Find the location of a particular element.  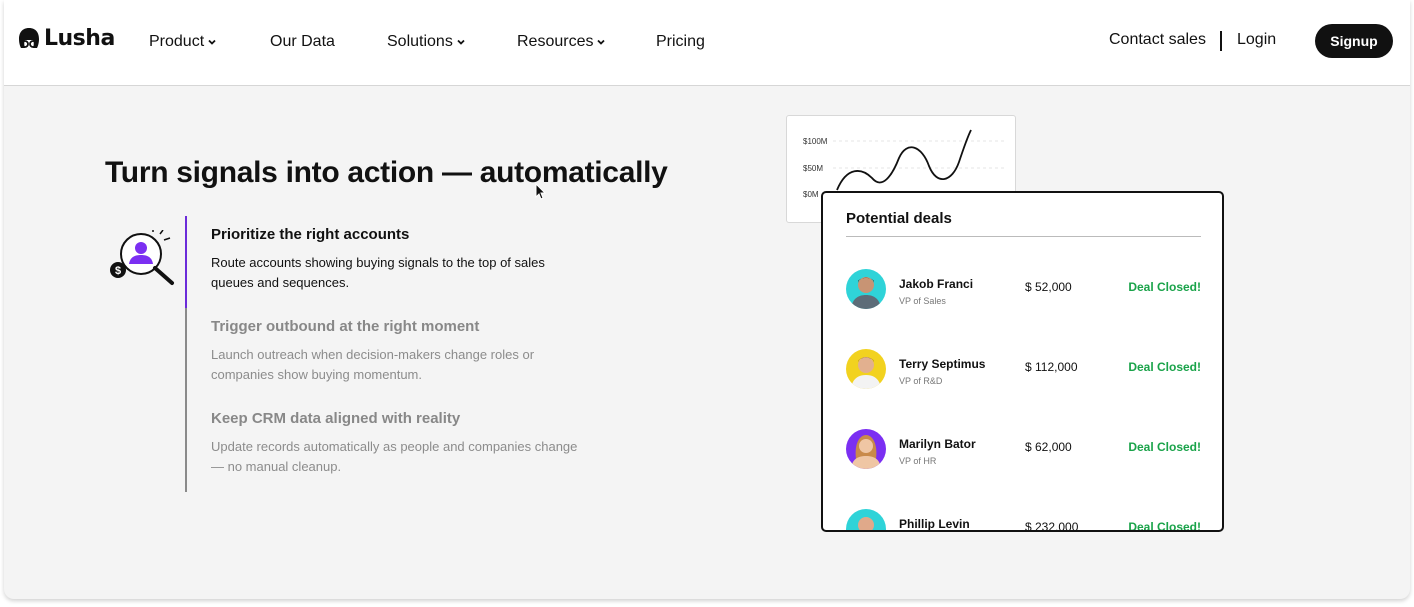

deal-row: Phillip Levin $ 232,000 Deal Closed! is located at coordinates (1023, 520).